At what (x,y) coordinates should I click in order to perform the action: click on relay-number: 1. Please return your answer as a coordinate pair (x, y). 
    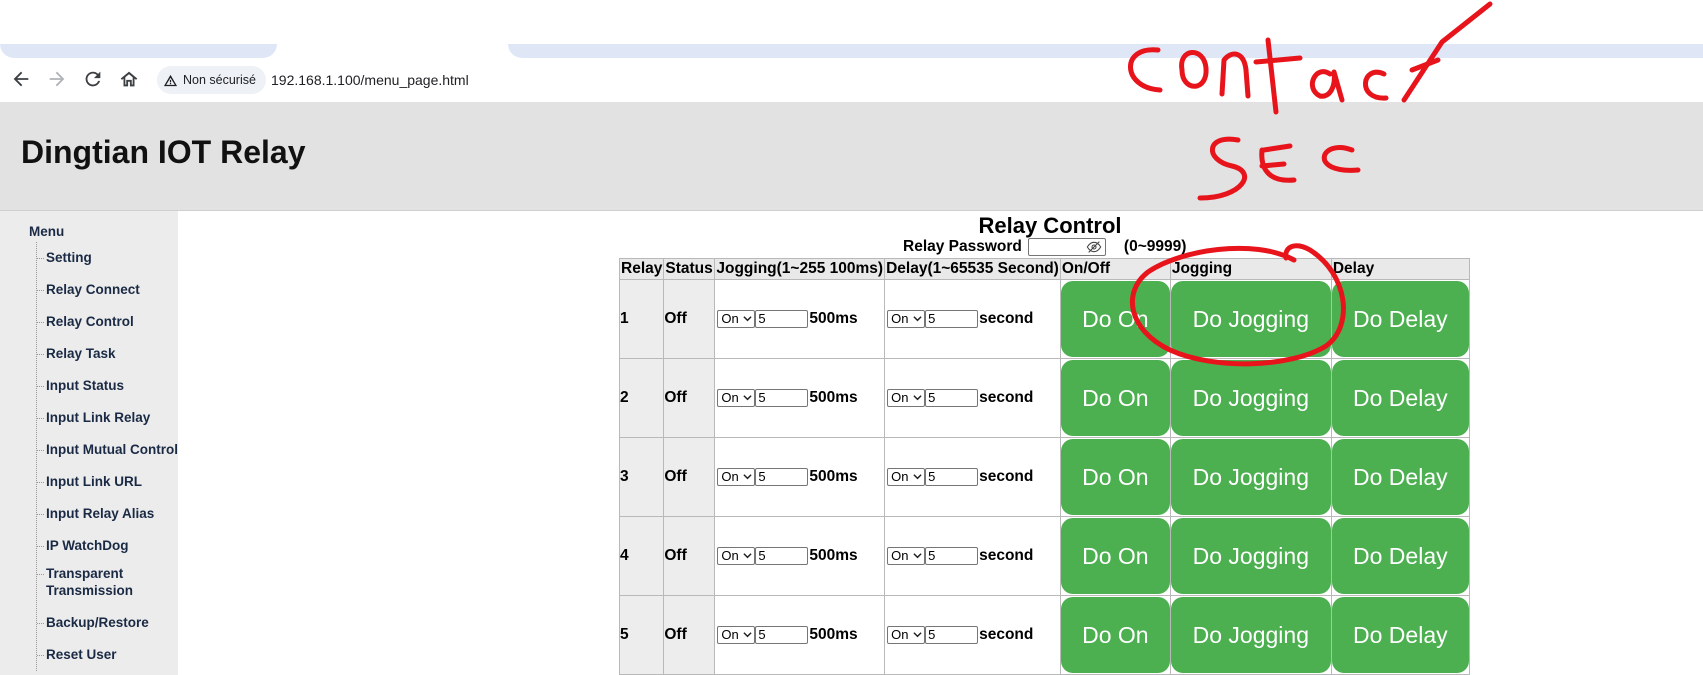
    Looking at the image, I should click on (641, 319).